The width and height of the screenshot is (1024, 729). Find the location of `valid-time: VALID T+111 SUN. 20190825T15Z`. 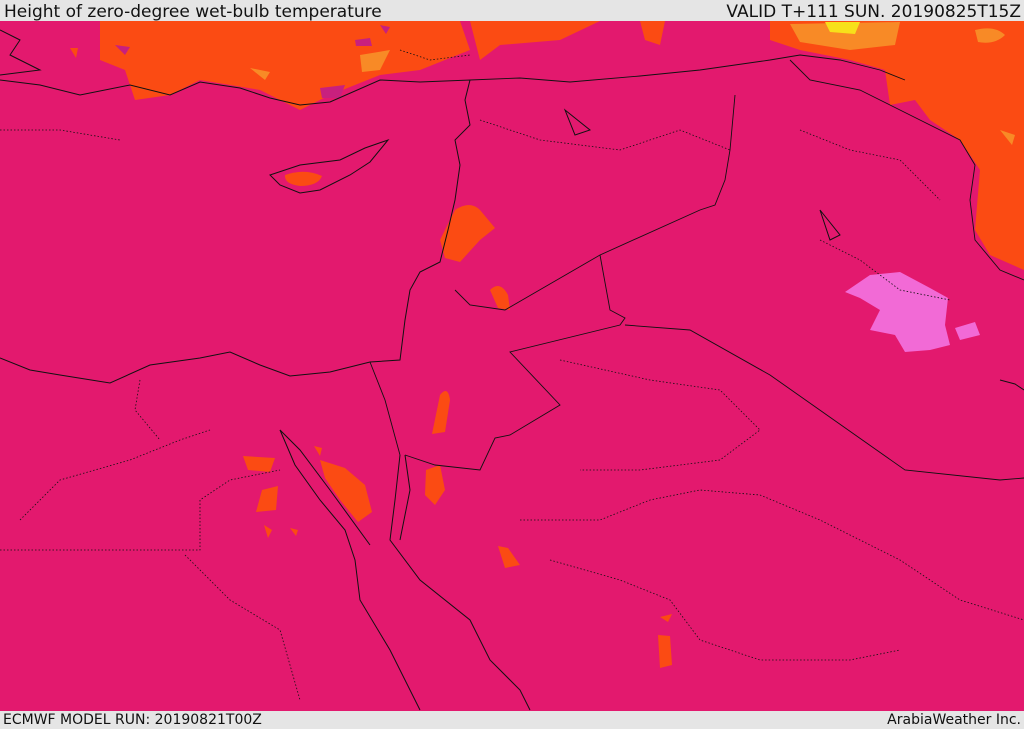

valid-time: VALID T+111 SUN. 20190825T15Z is located at coordinates (873, 12).